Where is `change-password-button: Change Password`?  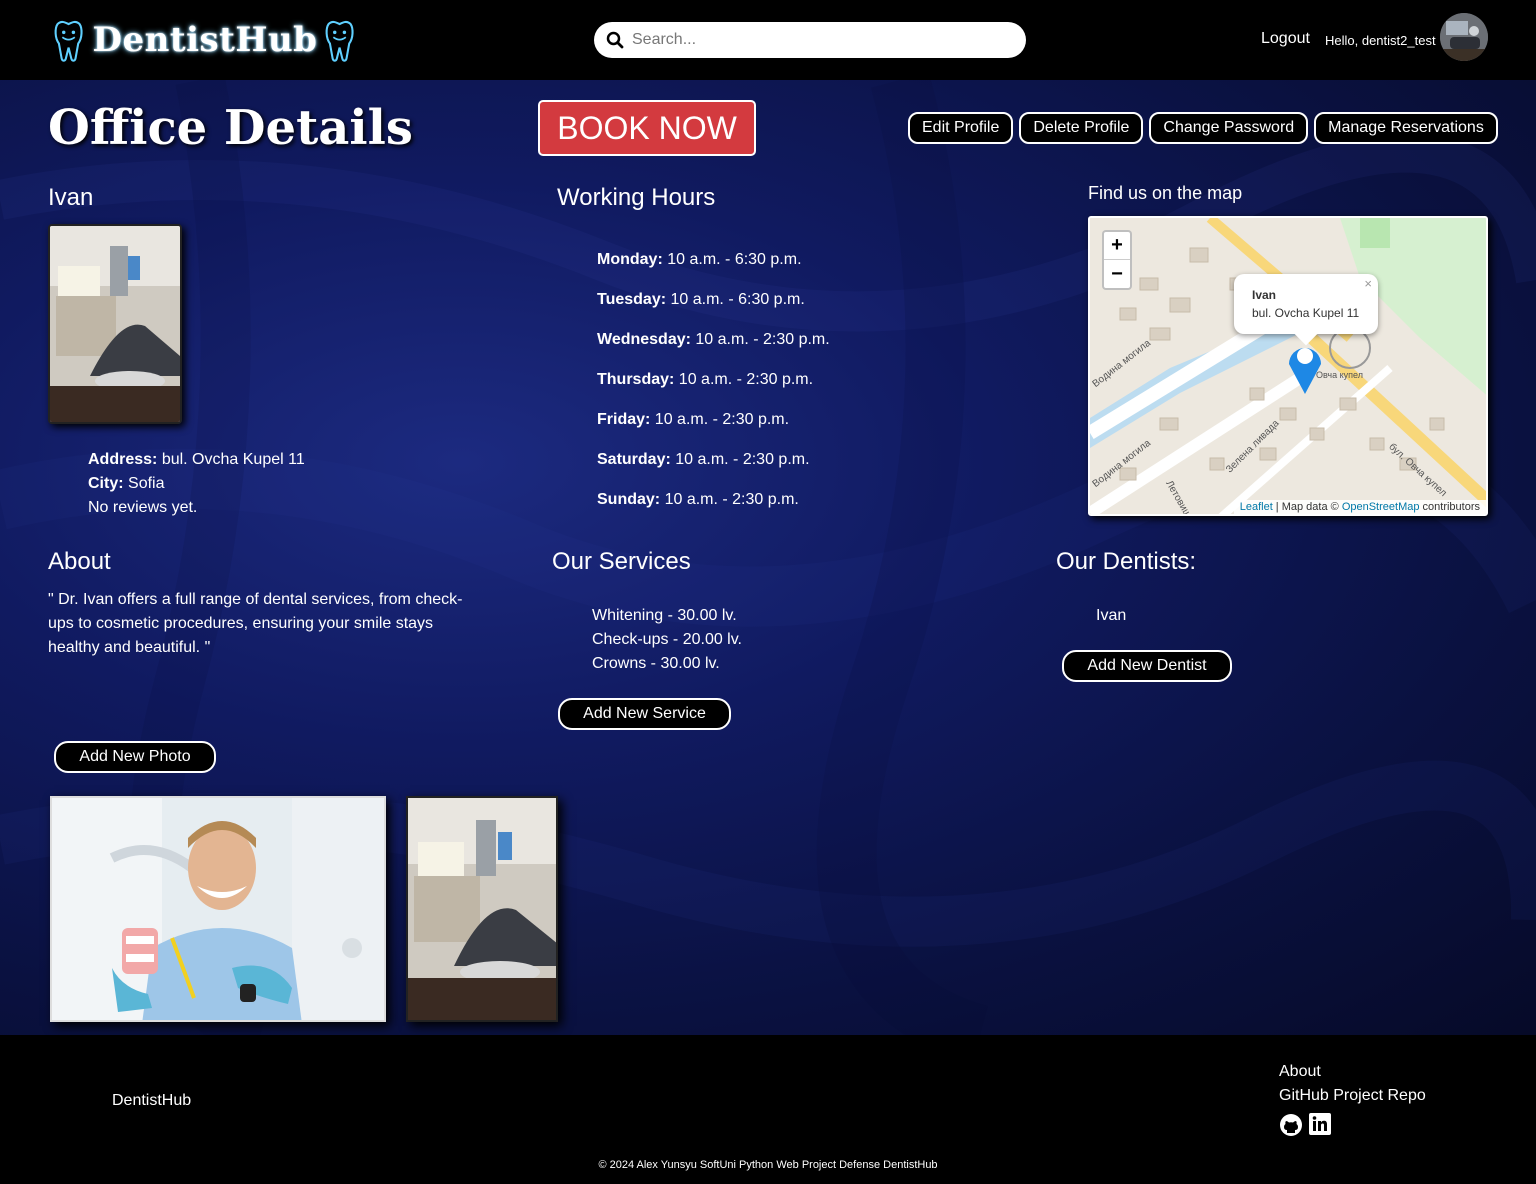 change-password-button: Change Password is located at coordinates (1229, 128).